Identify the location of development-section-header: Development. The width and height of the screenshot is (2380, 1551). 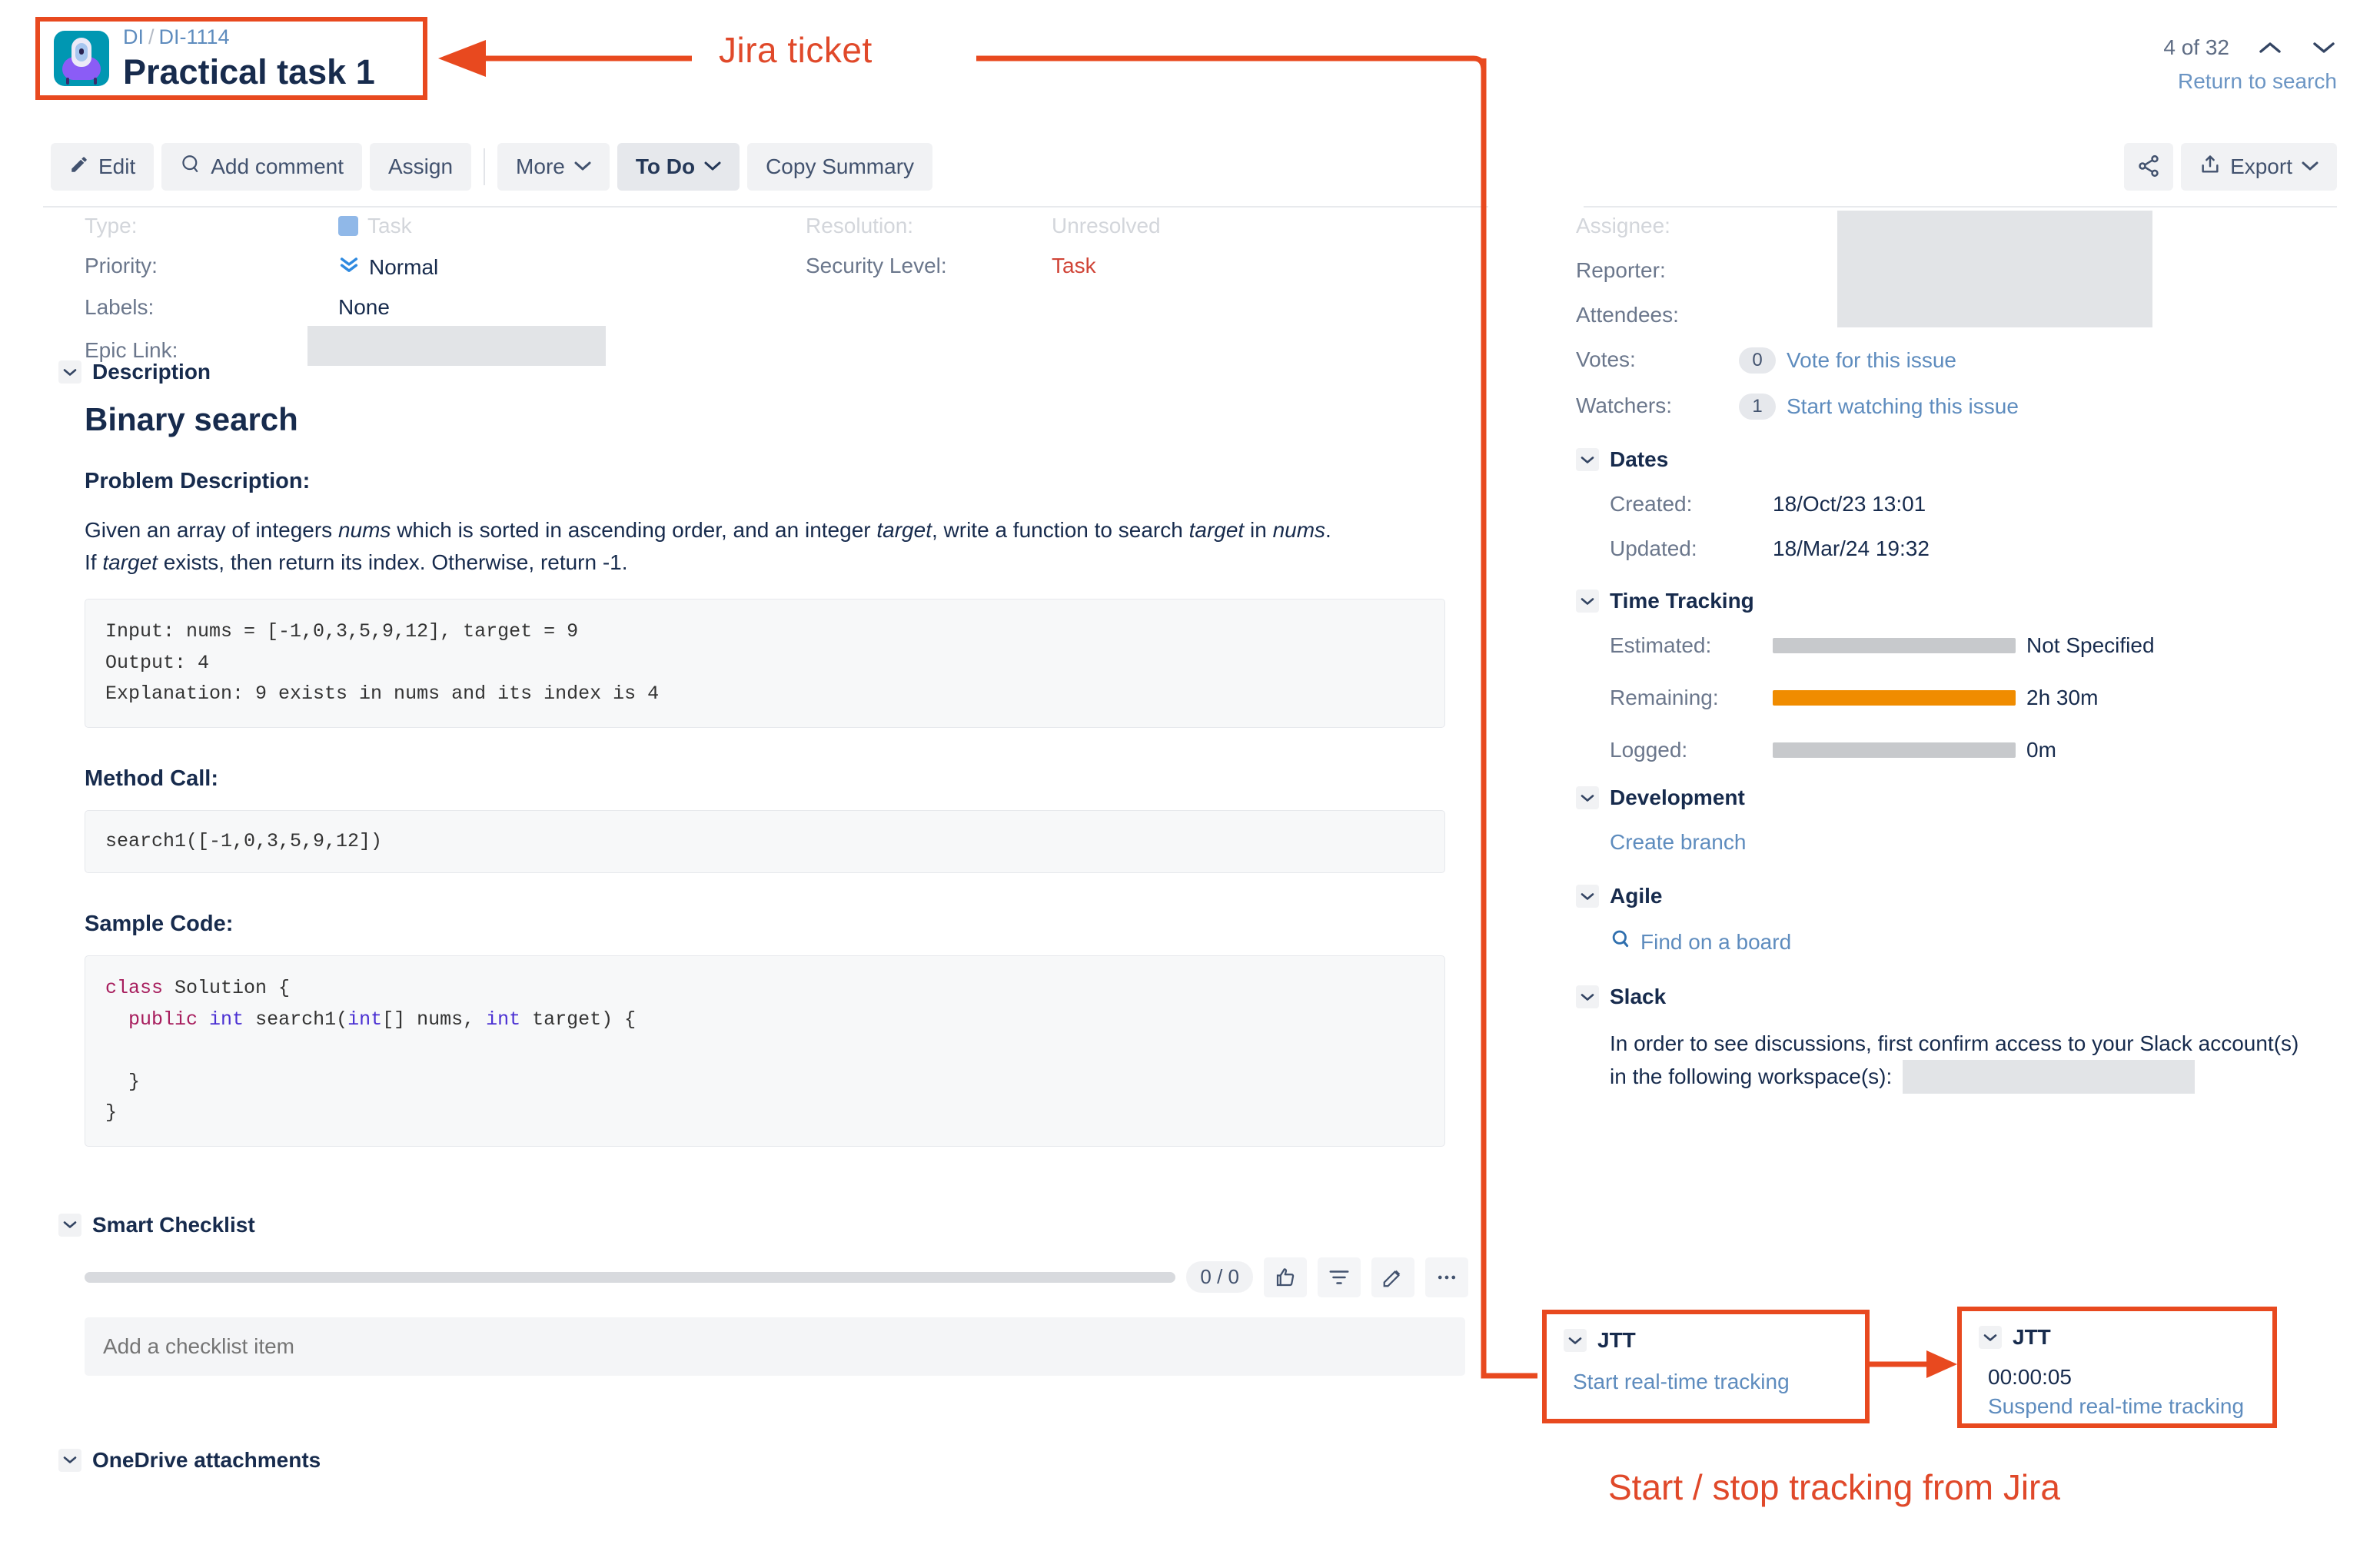
(1978, 797).